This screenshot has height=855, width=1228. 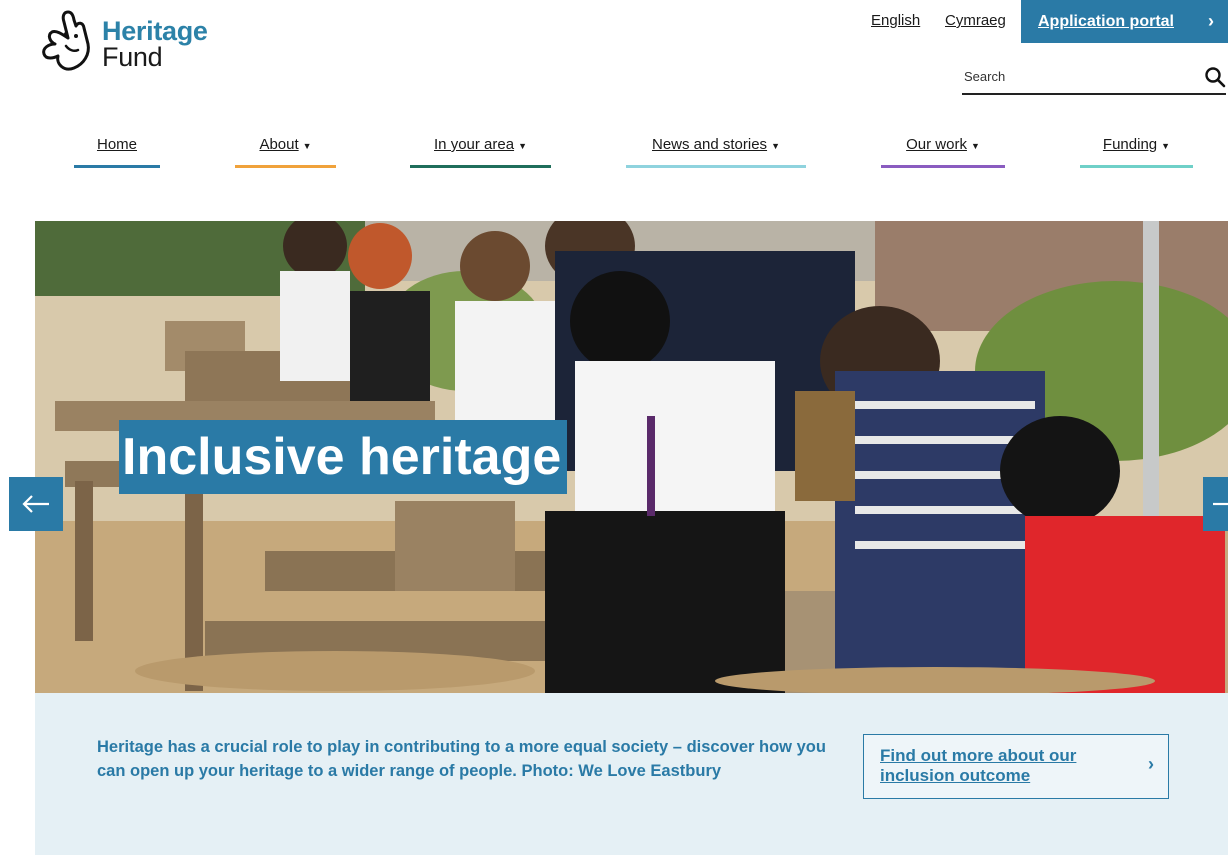 I want to click on nav-item-label: Funding, so click(x=1130, y=144).